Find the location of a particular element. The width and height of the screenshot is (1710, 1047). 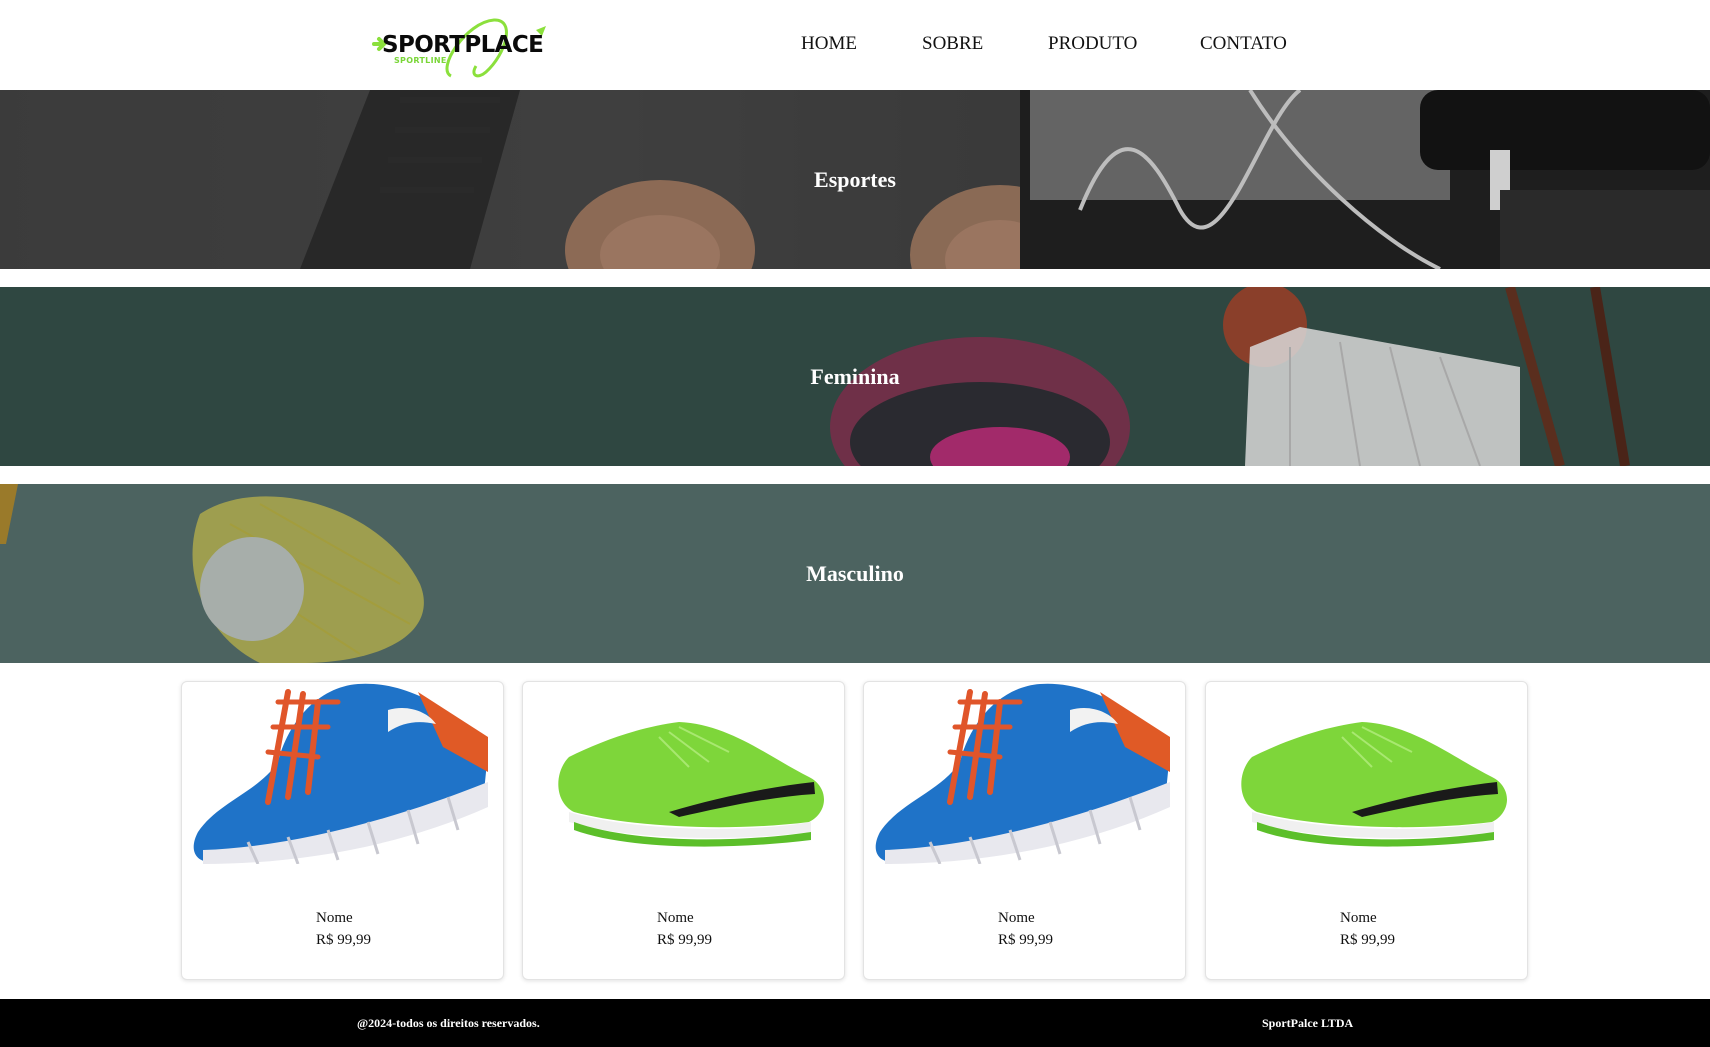

banner-title: Esportes is located at coordinates (855, 179).